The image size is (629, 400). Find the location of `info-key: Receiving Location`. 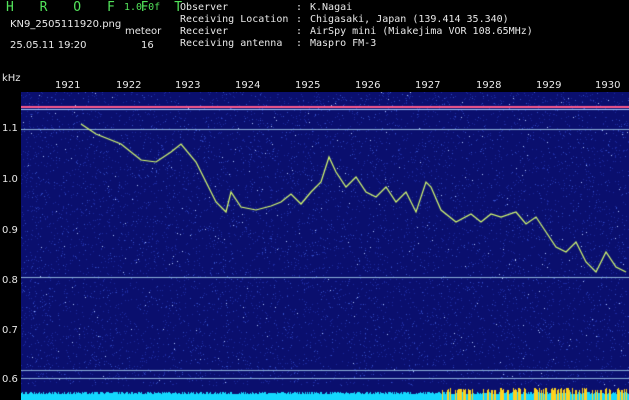

info-key: Receiving Location is located at coordinates (234, 19).